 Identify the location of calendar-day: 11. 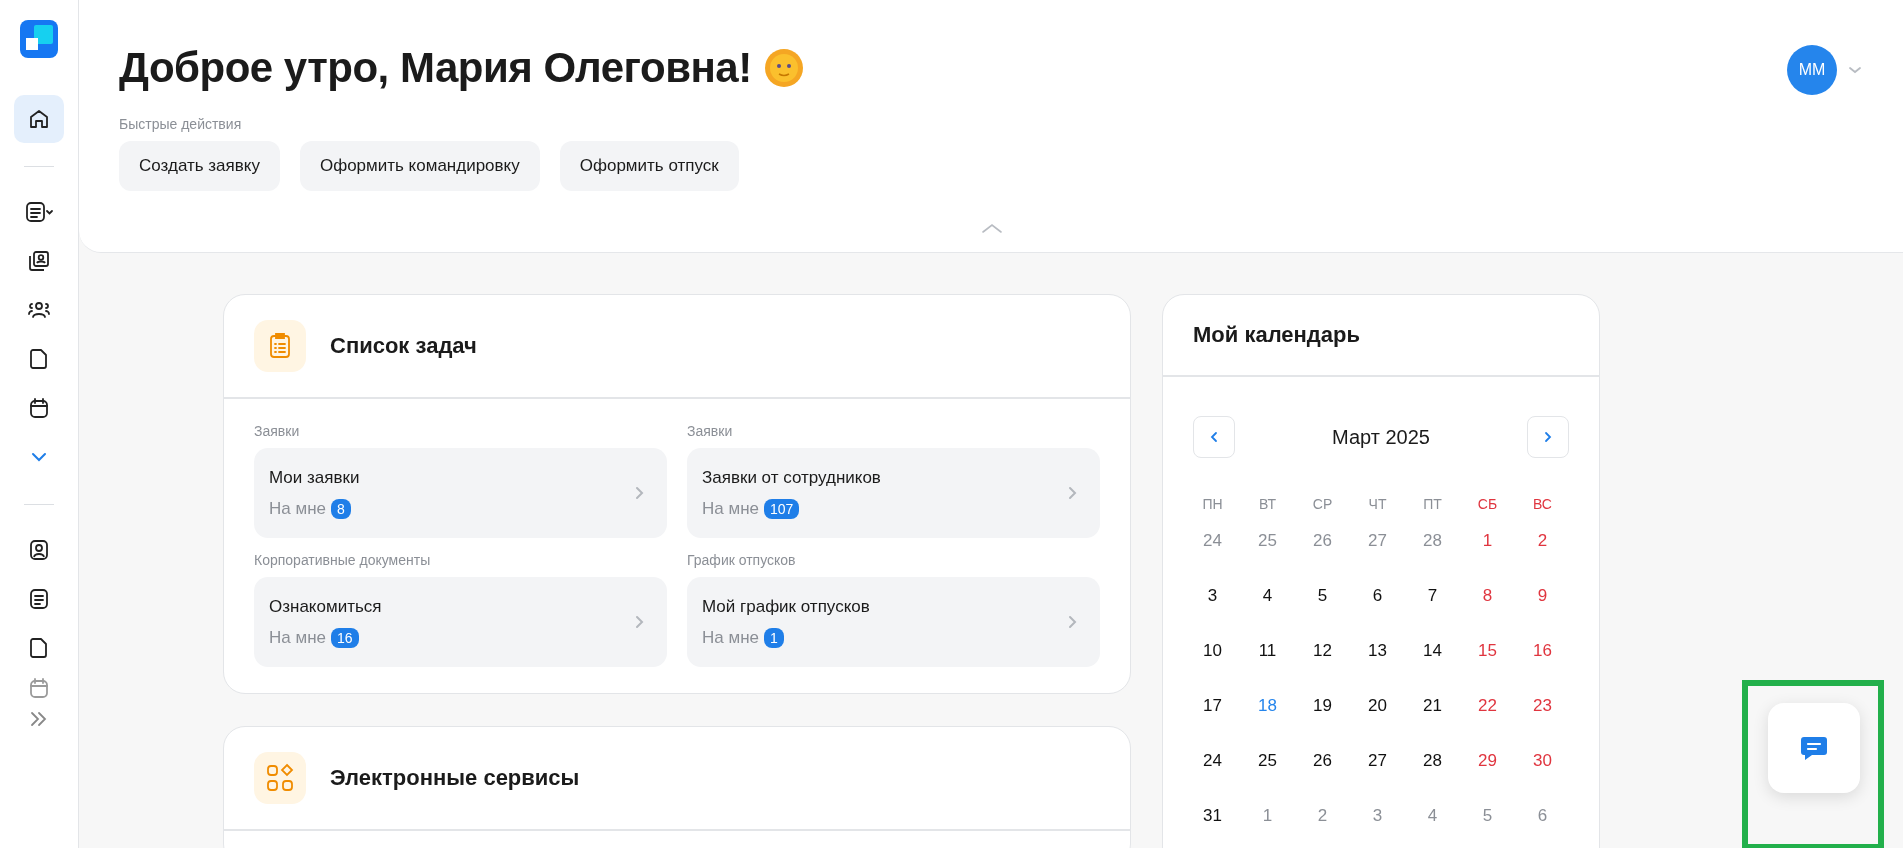
(1267, 651).